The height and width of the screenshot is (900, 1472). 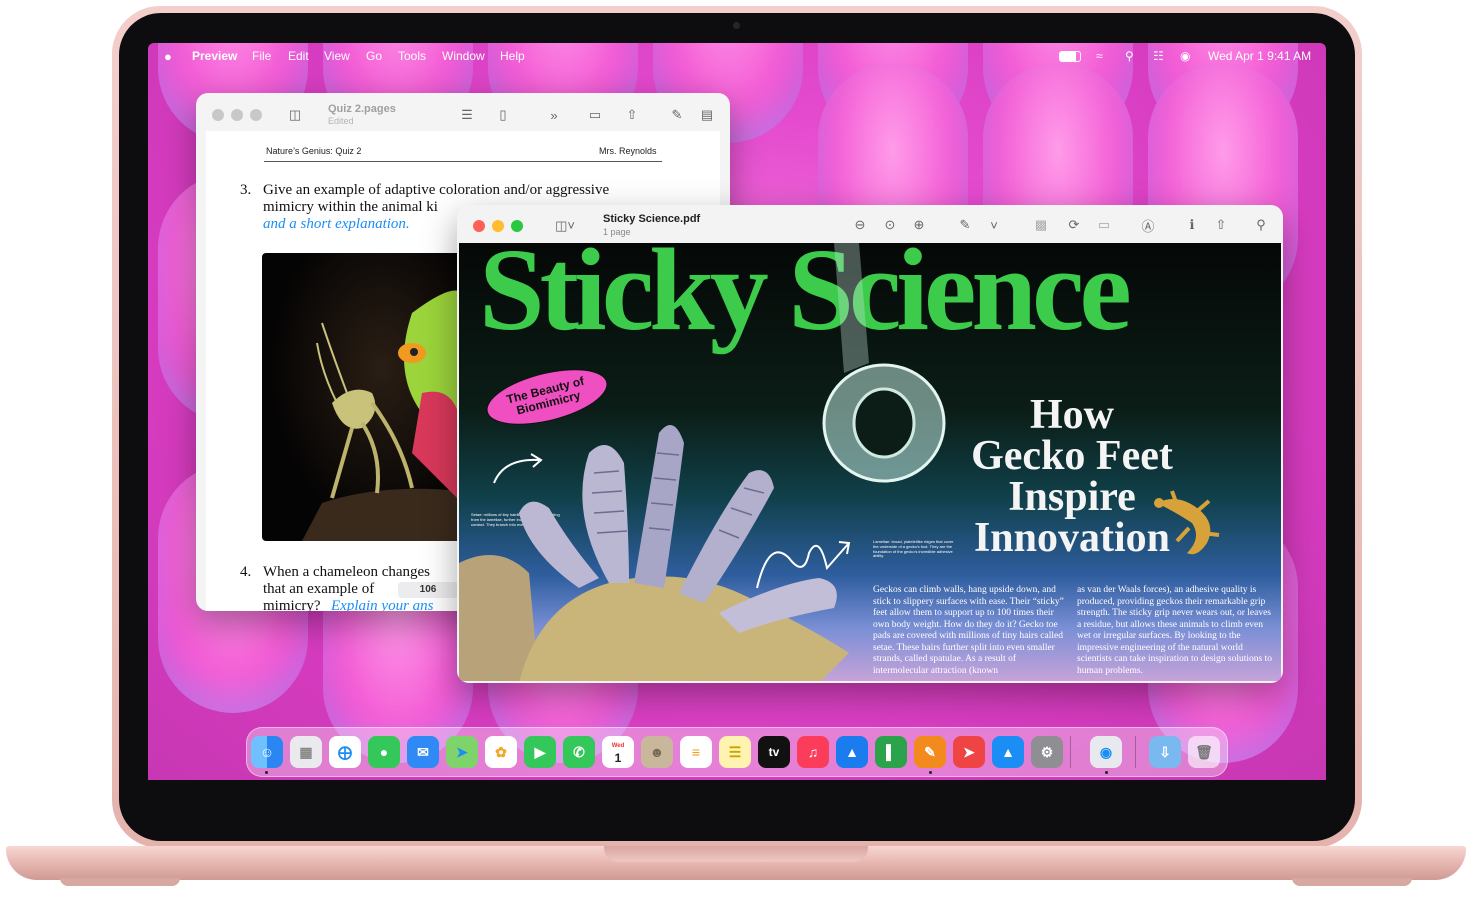 I want to click on signature-icon: ▭, so click(x=1104, y=225).